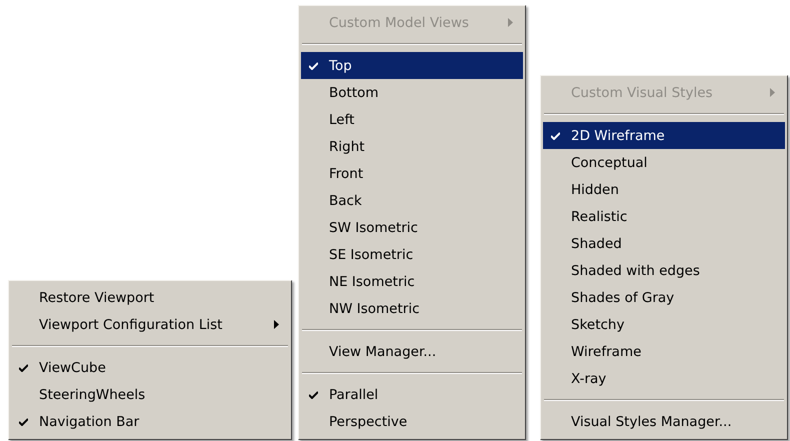 This screenshot has height=441, width=790. I want to click on menu-item: Perspective, so click(412, 421).